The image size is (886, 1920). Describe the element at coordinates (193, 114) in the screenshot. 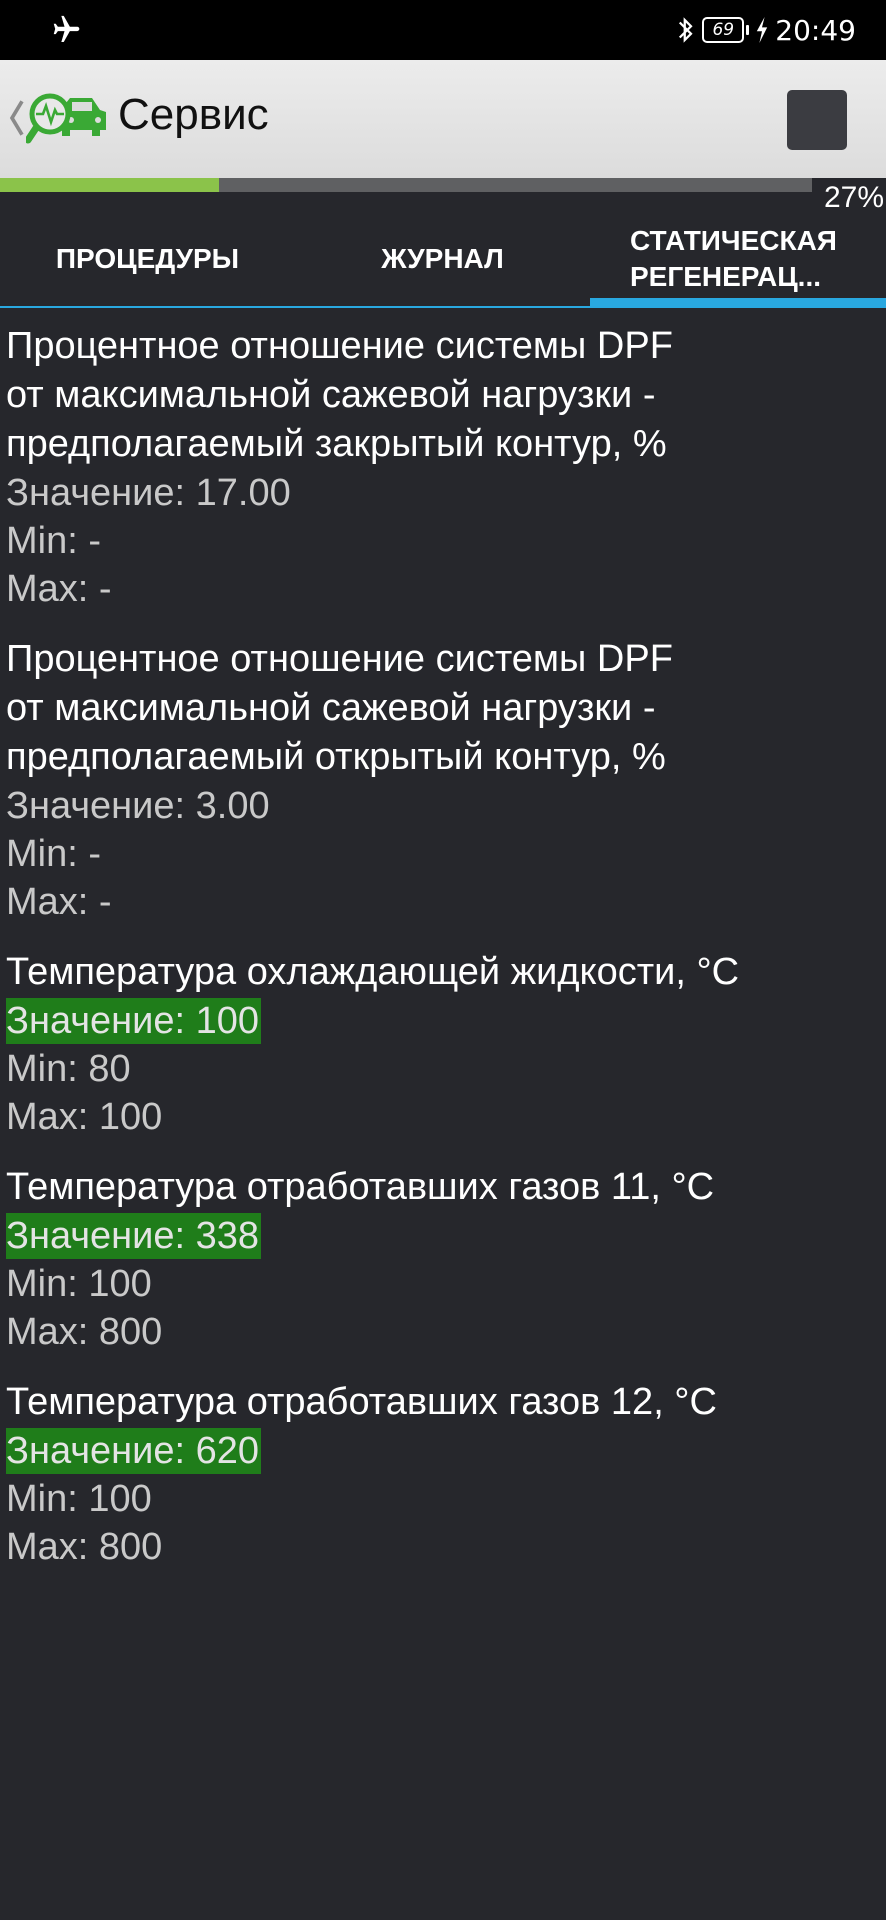

I see `page-title: Сервис` at that location.